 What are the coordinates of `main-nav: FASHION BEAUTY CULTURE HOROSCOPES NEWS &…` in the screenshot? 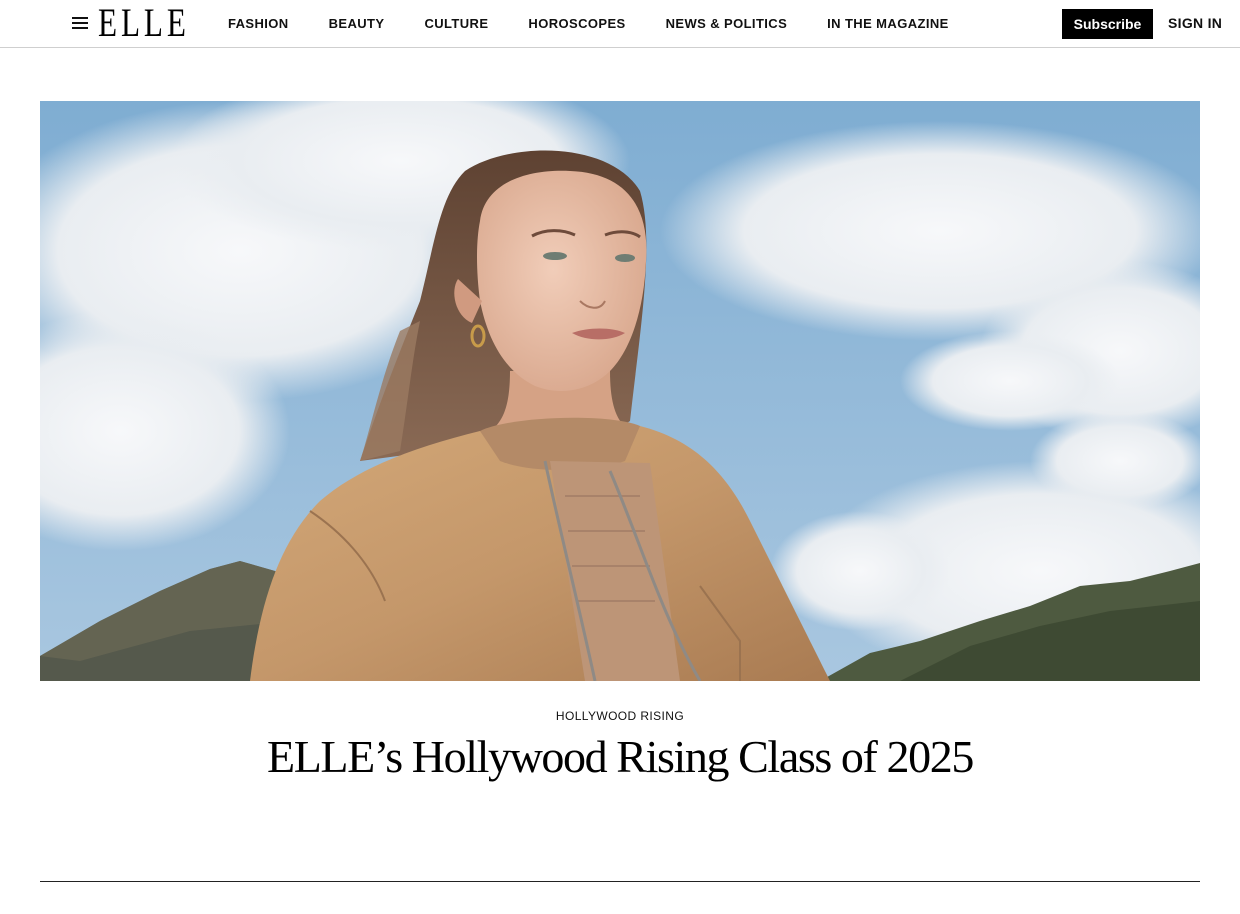 It's located at (588, 23).